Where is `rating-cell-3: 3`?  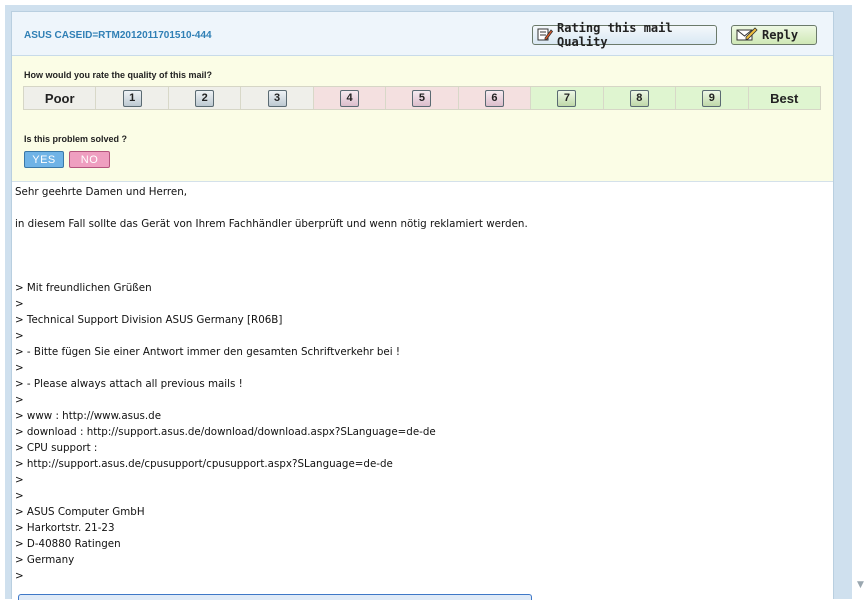 rating-cell-3: 3 is located at coordinates (277, 98).